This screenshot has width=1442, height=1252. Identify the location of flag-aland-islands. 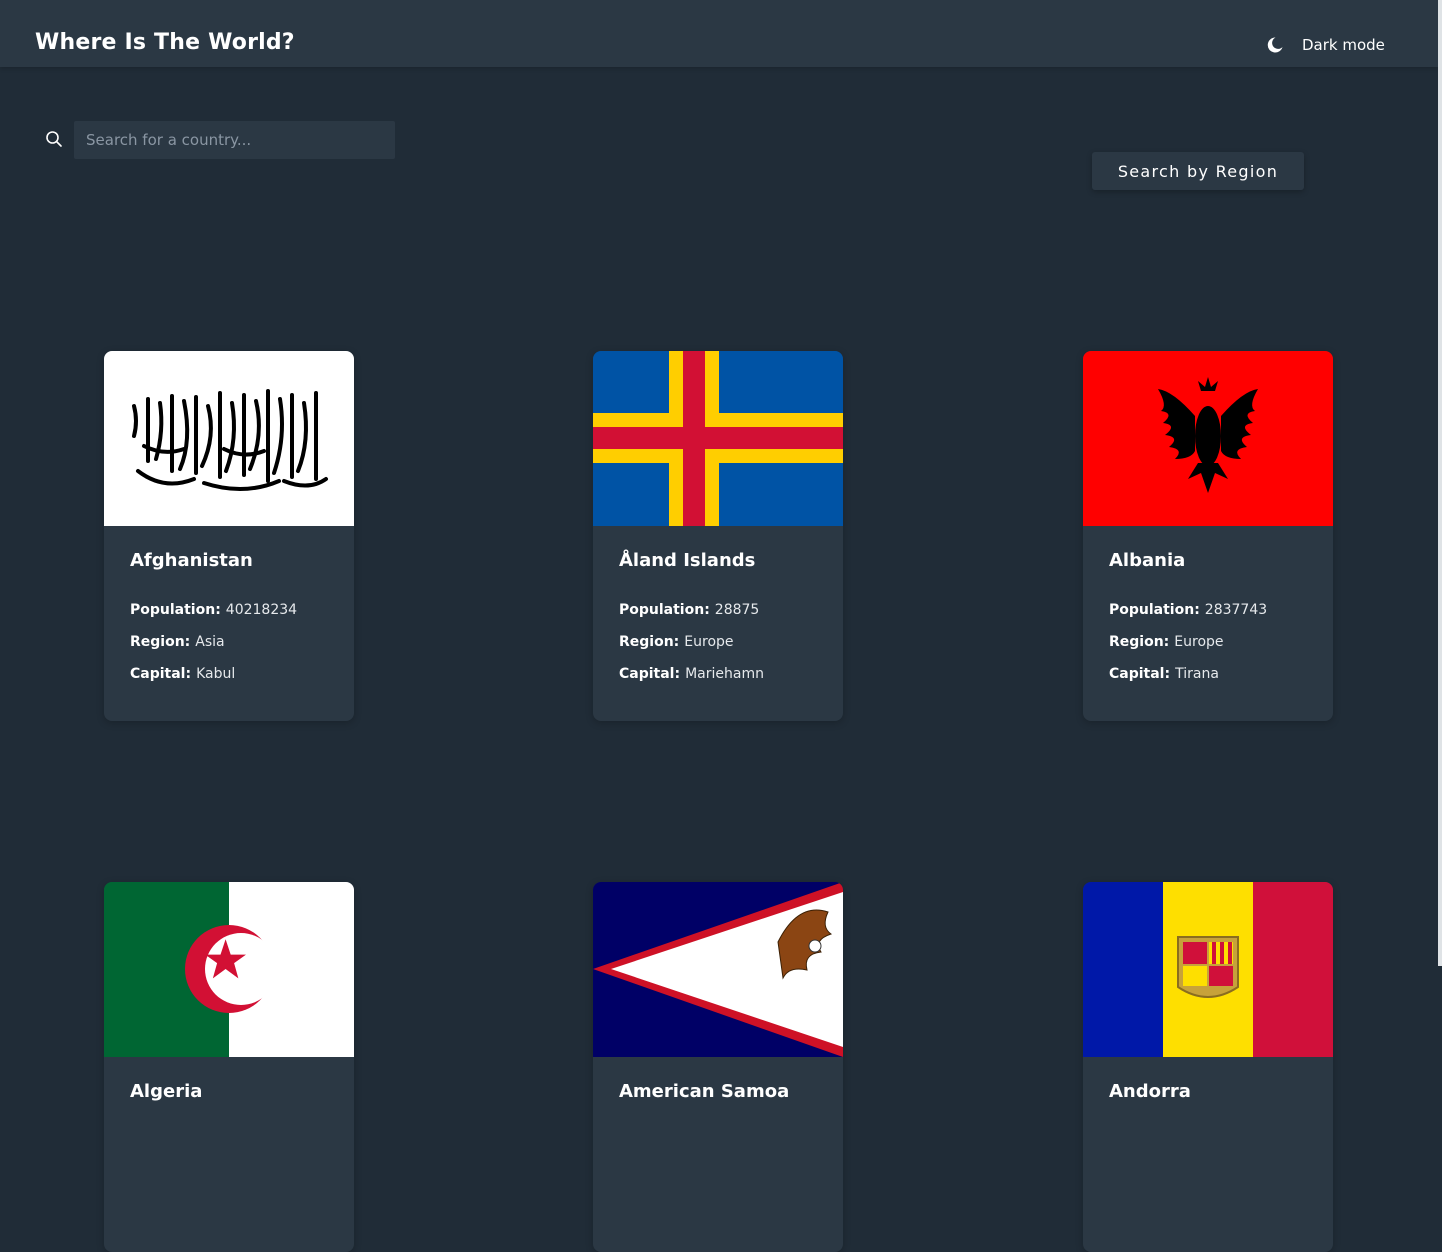
(718, 438).